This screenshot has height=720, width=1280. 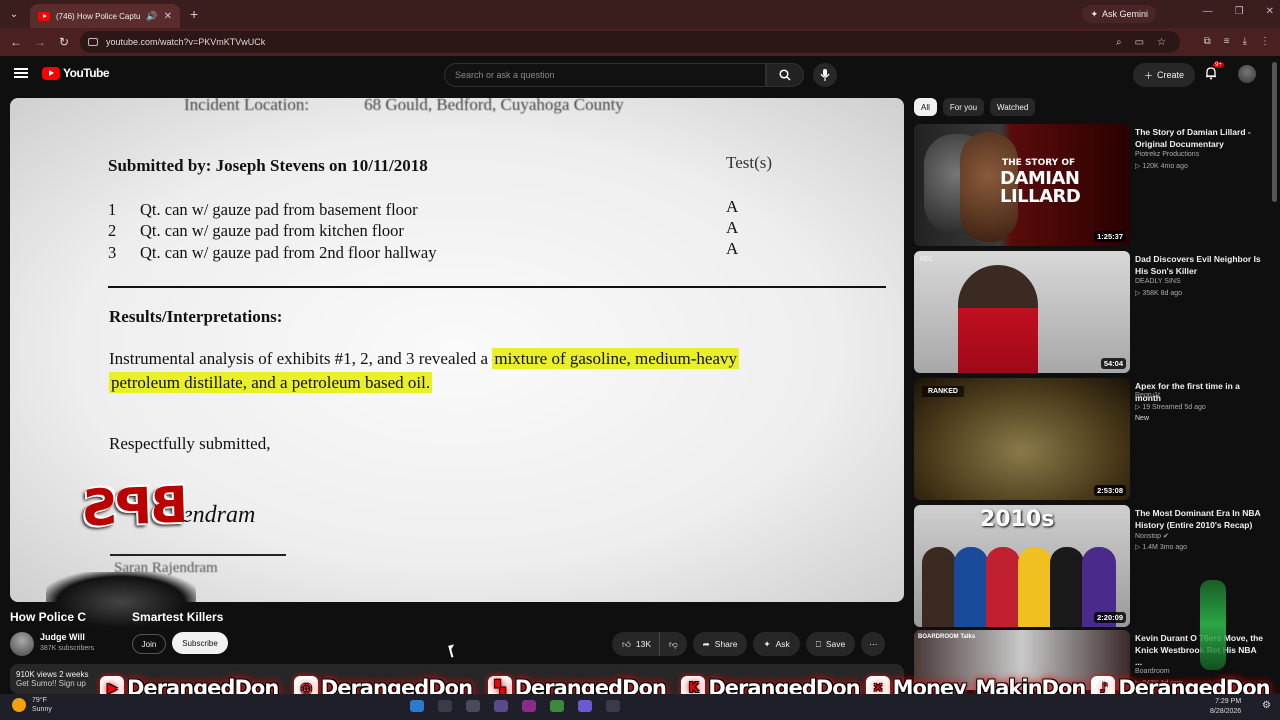 What do you see at coordinates (19, 705) in the screenshot?
I see `sun-icon` at bounding box center [19, 705].